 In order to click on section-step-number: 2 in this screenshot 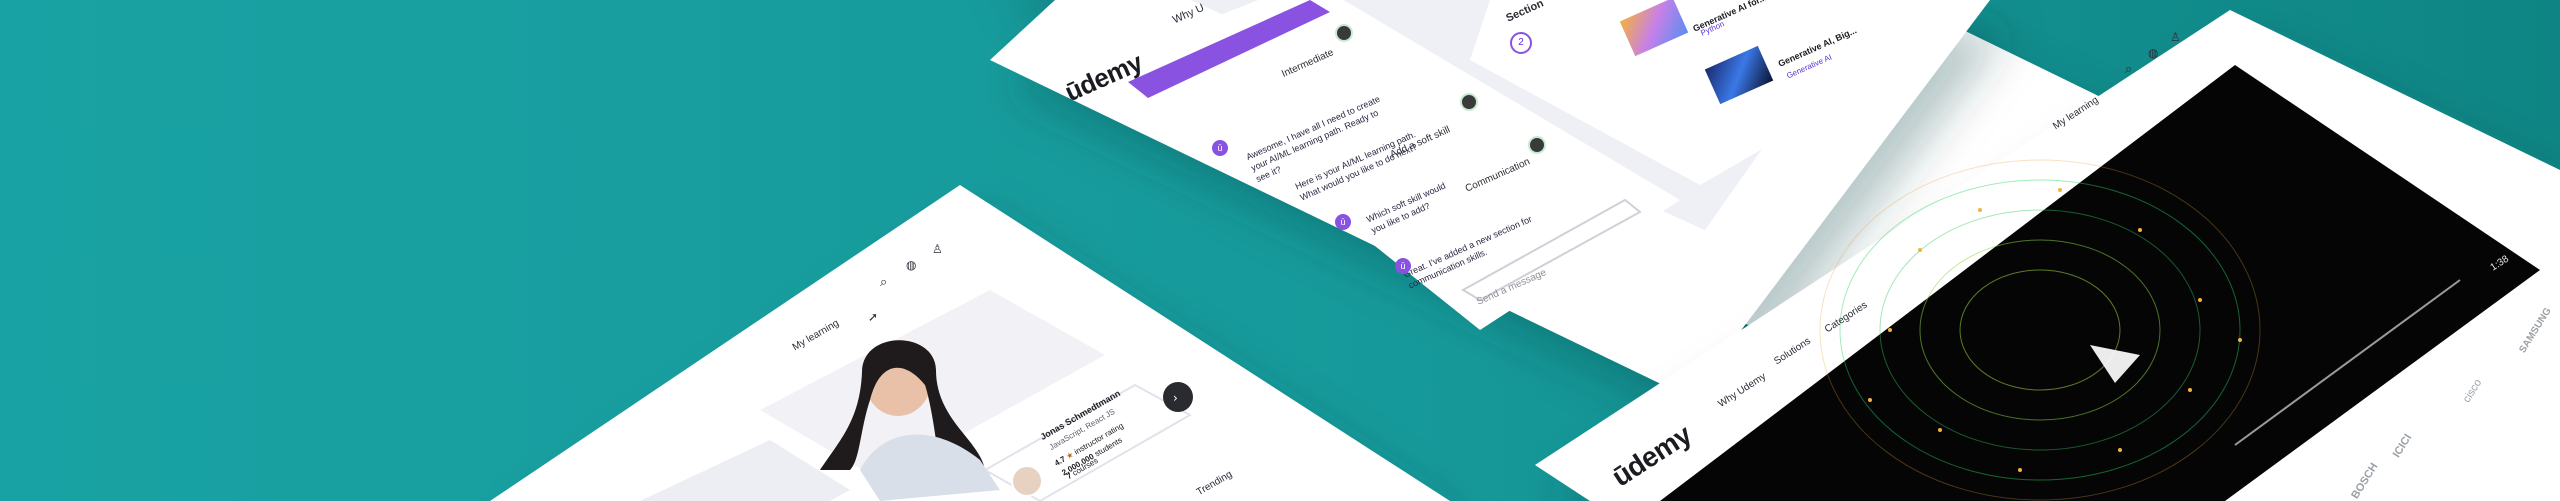, I will do `click(1521, 43)`.